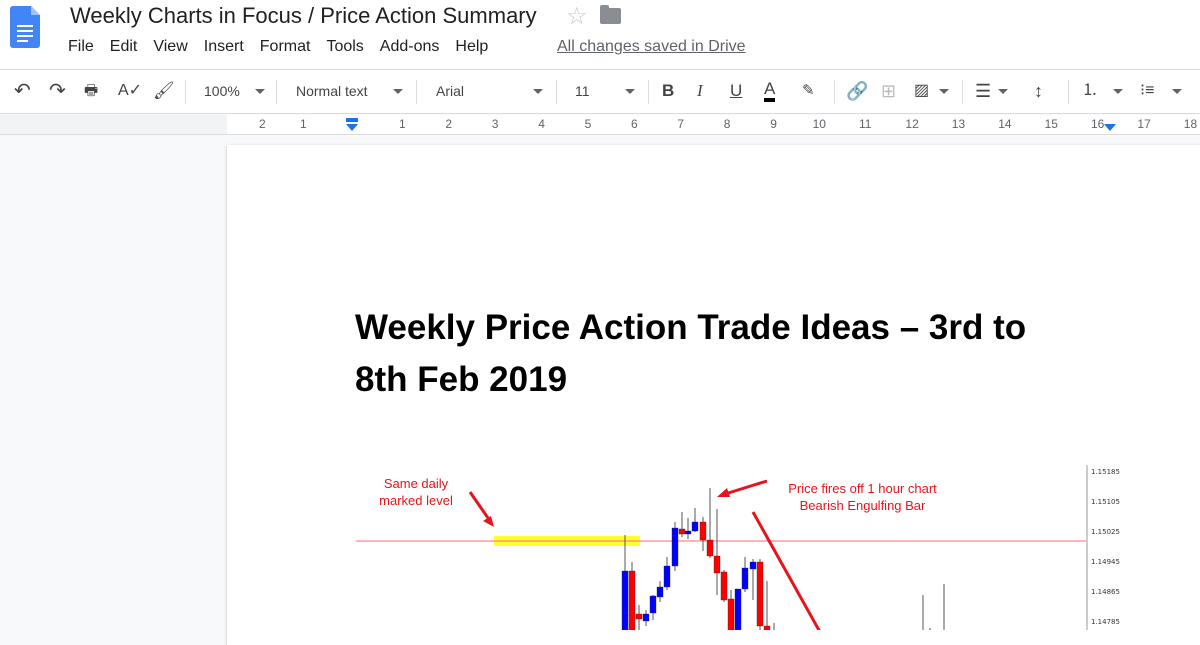  Describe the element at coordinates (1105, 592) in the screenshot. I see `price-axis-label: 1.14865` at that location.